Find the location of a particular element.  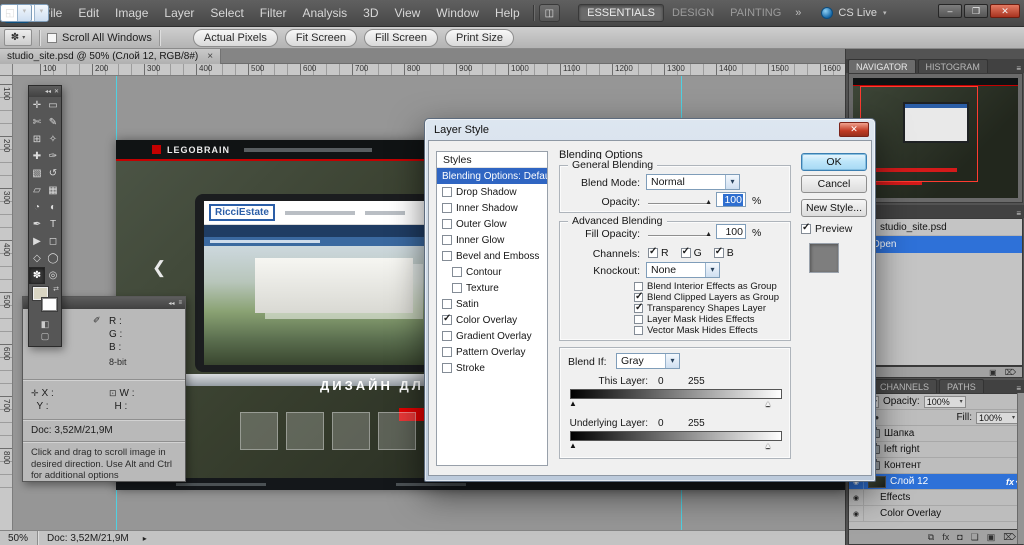

panel-tab: NAVIGATOR is located at coordinates (882, 66).